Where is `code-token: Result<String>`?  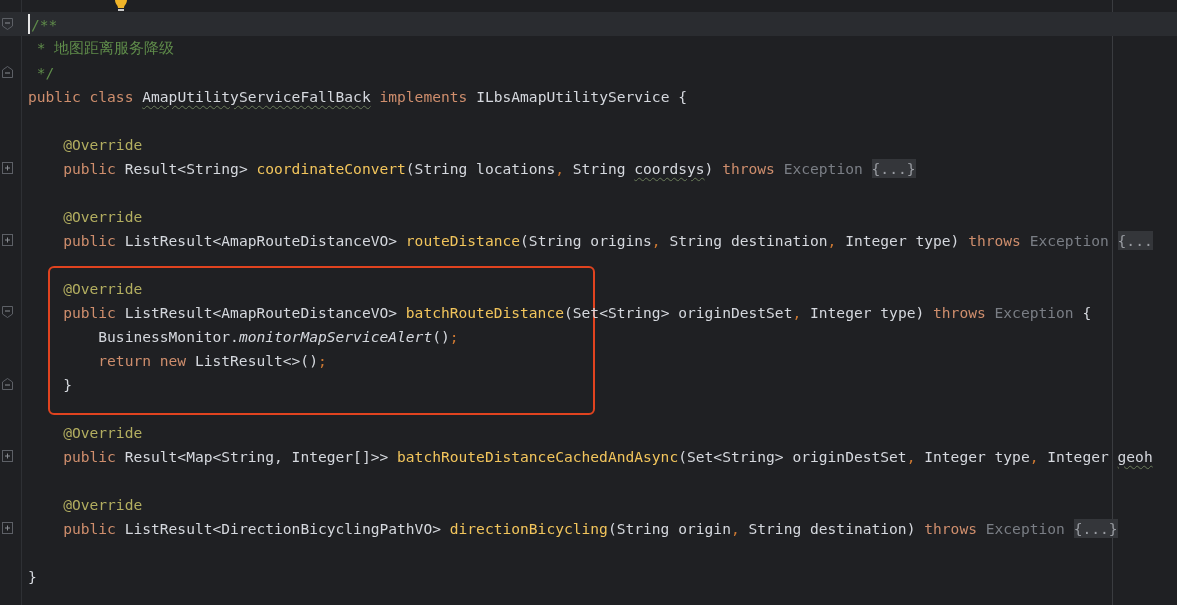 code-token: Result<String> is located at coordinates (186, 168).